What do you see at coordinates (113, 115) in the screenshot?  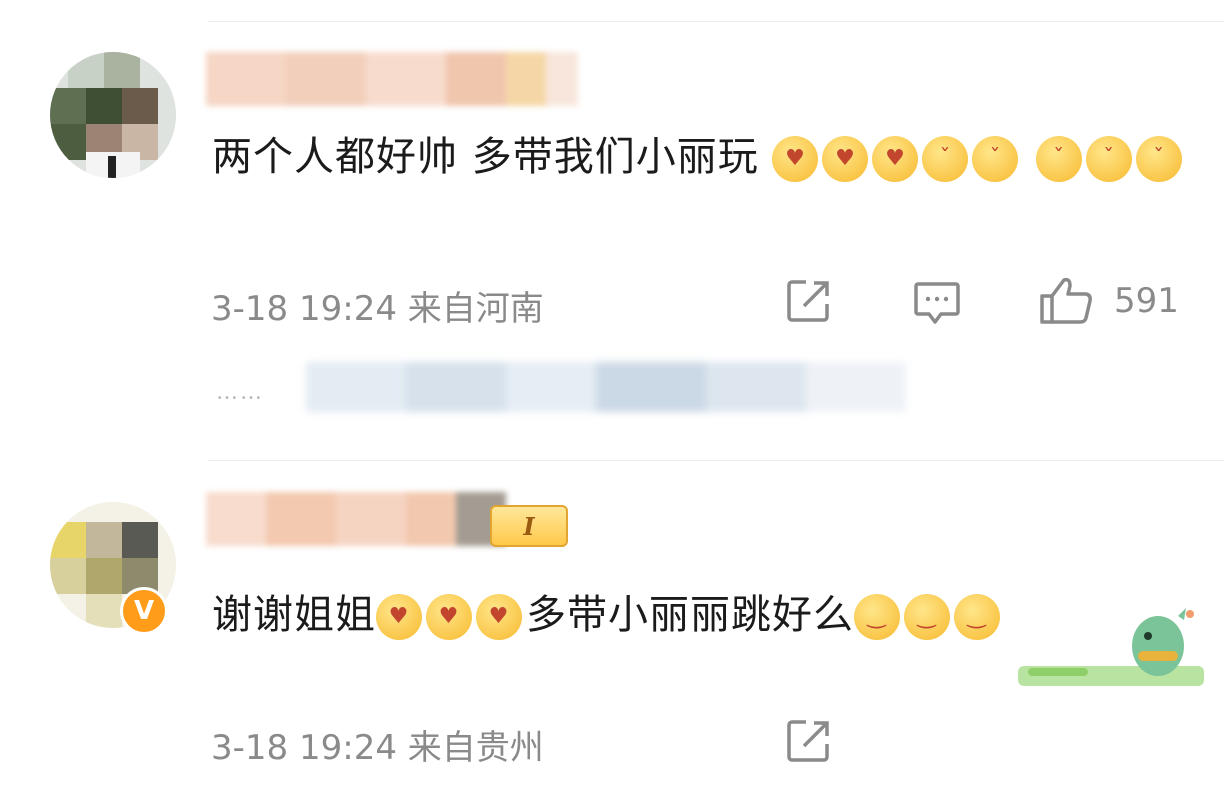 I see `avatar` at bounding box center [113, 115].